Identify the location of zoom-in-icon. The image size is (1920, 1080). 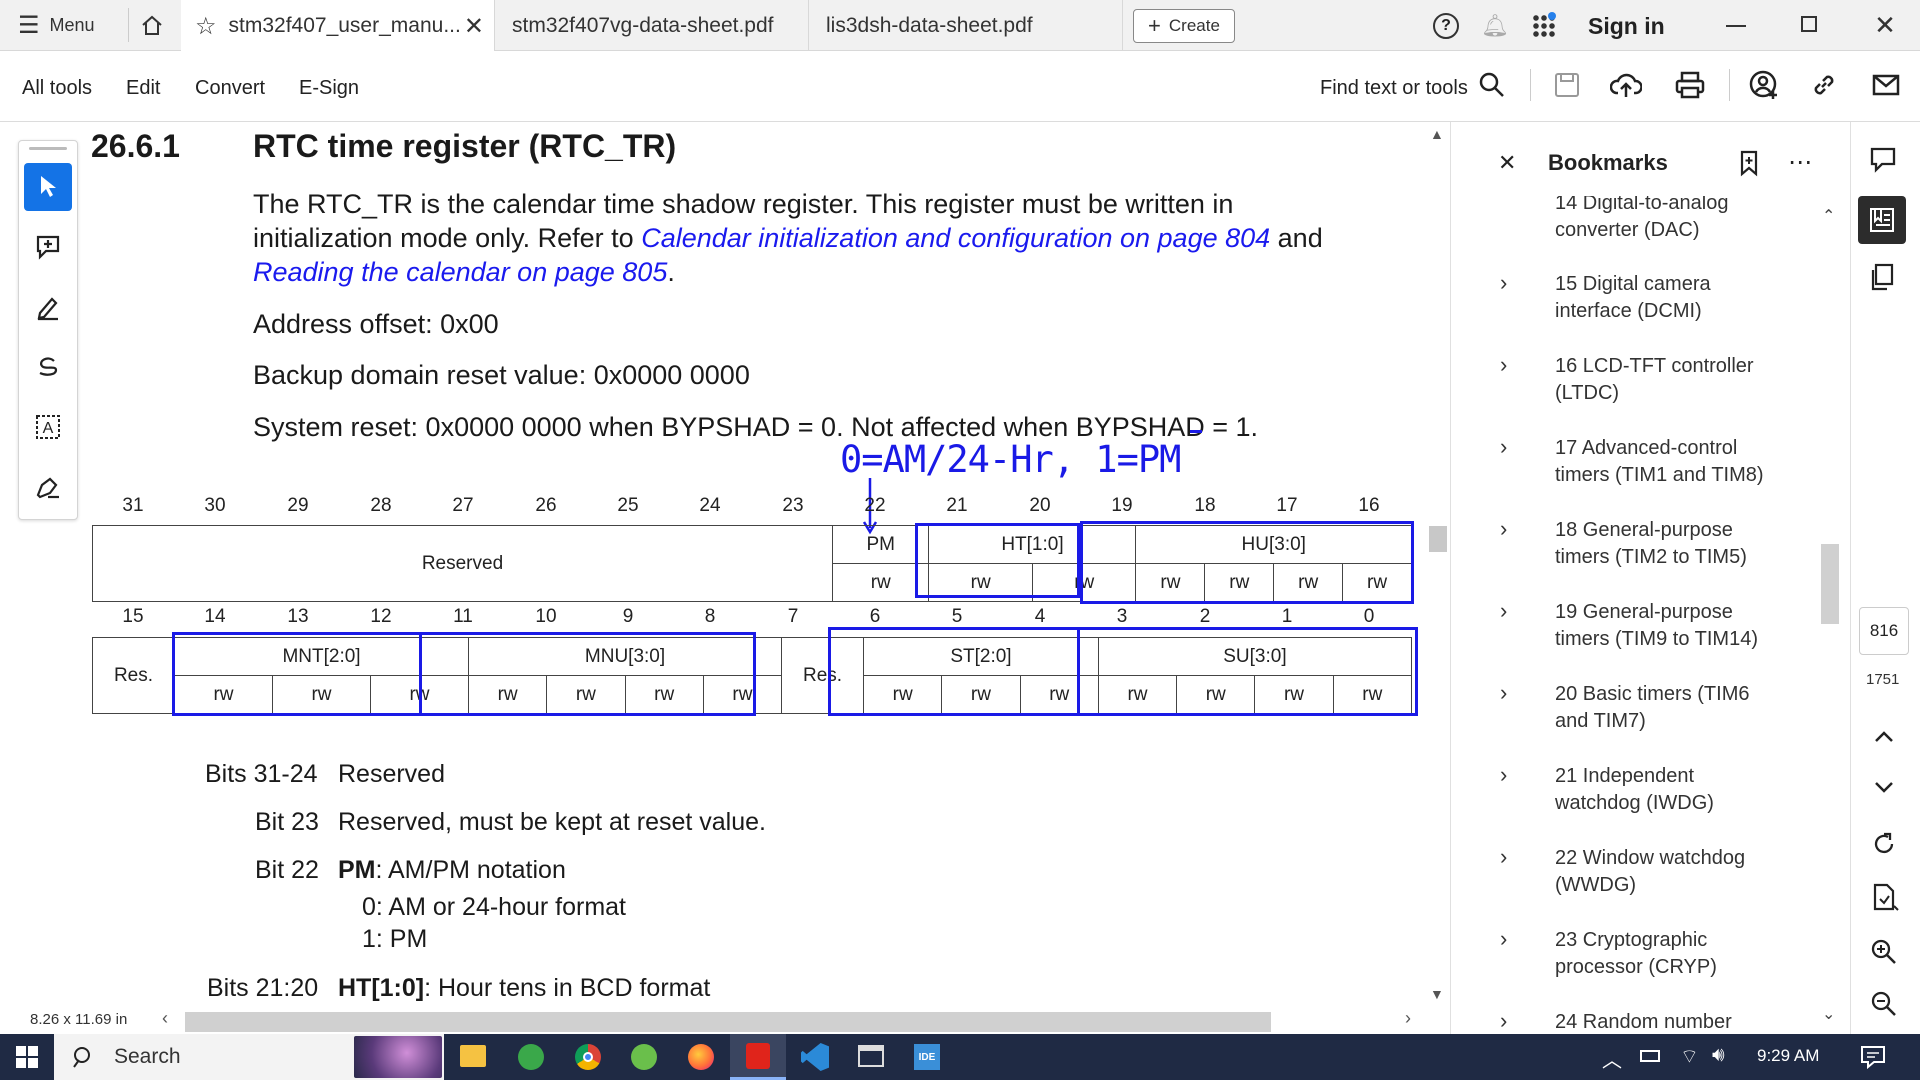
(1884, 952).